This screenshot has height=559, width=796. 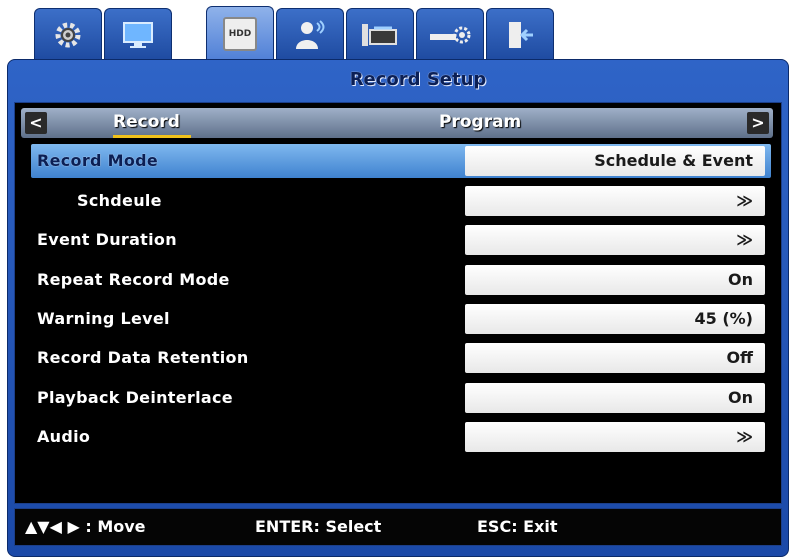 I want to click on row-audio: Audio ≫, so click(x=401, y=437).